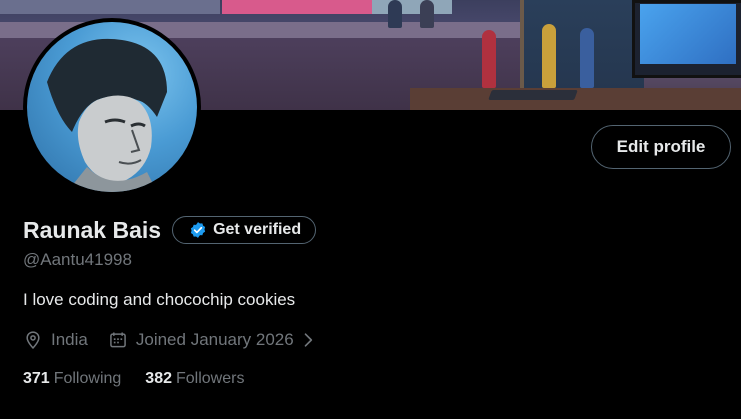 The image size is (741, 419). Describe the element at coordinates (87, 378) in the screenshot. I see `following-label: Following` at that location.